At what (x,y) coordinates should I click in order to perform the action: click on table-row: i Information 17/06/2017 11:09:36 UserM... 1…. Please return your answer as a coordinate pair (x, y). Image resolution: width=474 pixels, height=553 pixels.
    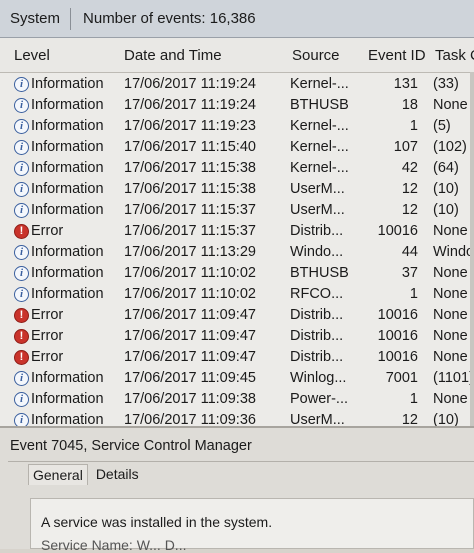
    Looking at the image, I should click on (237, 418).